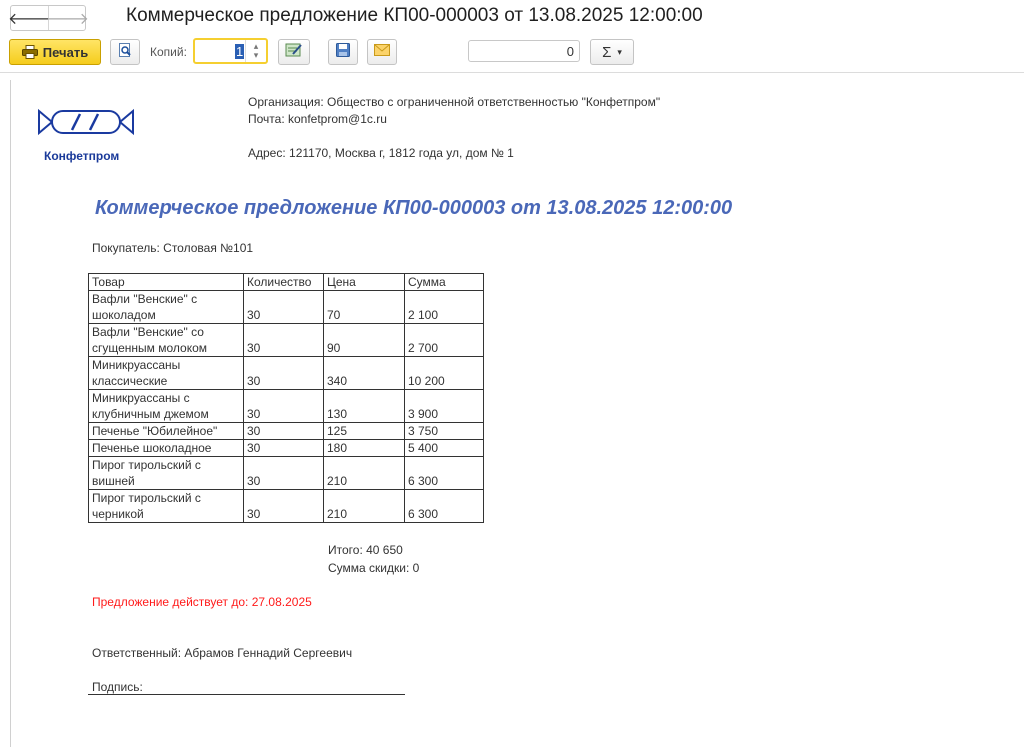 Image resolution: width=1024 pixels, height=748 pixels. I want to click on table-row: Миникруассаны классические 30 340 10 200, so click(286, 373).